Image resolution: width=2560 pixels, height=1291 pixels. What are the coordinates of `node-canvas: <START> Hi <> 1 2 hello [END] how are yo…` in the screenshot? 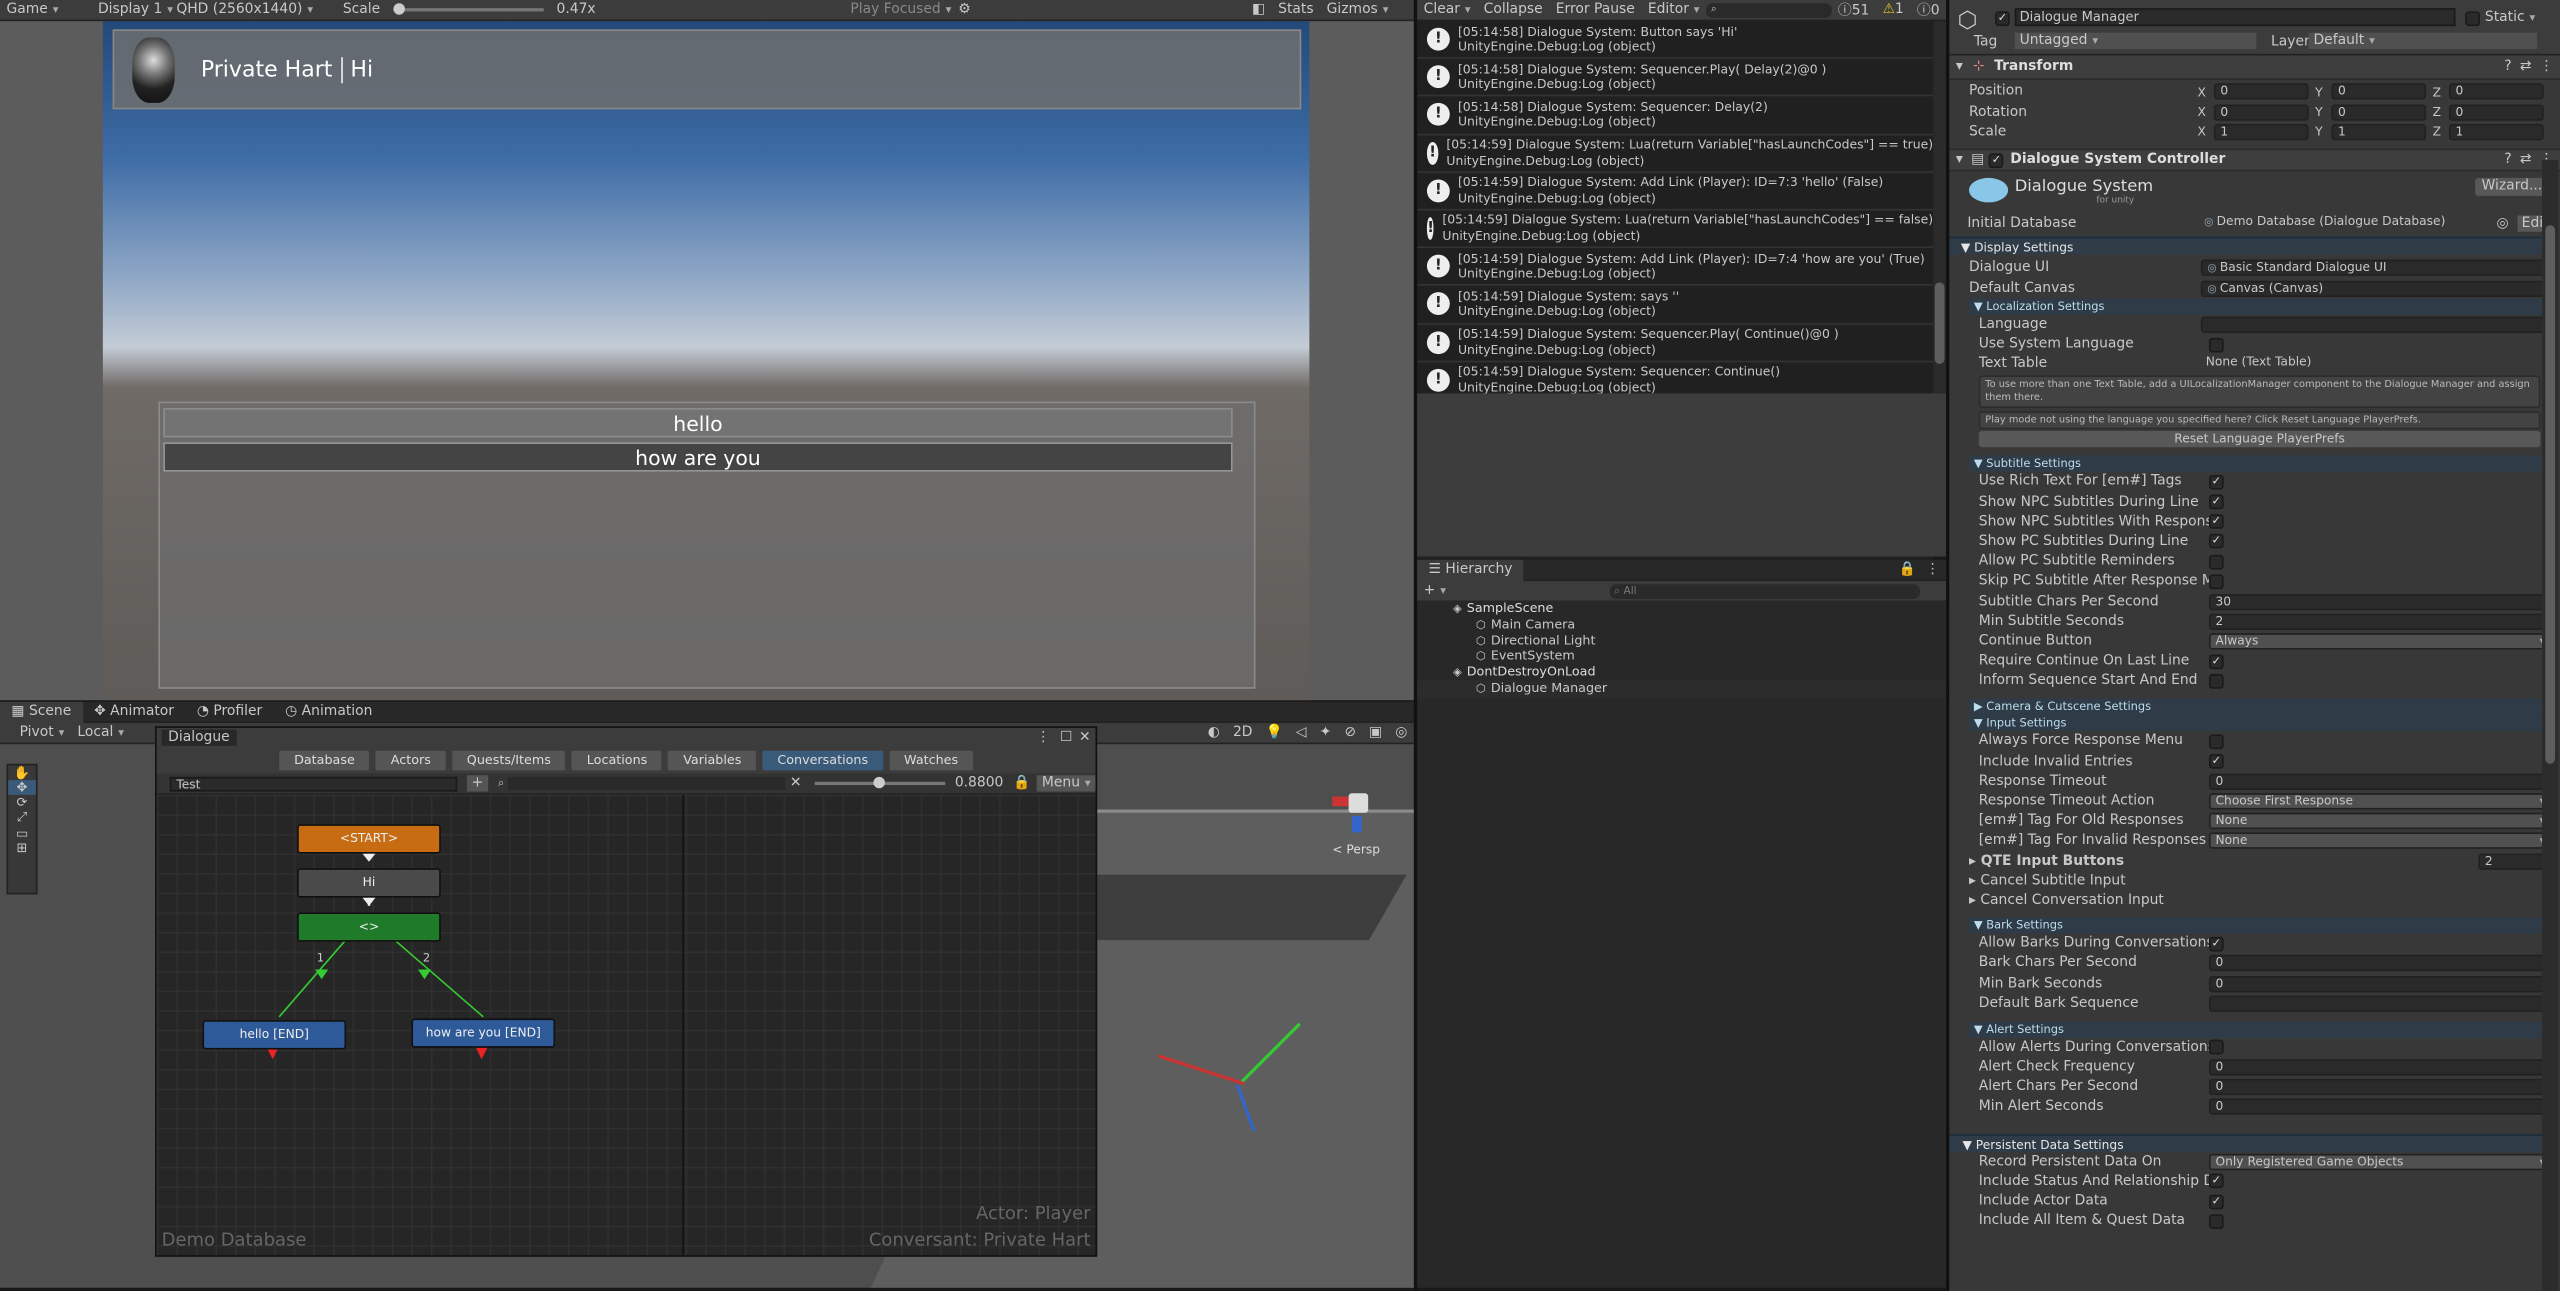 It's located at (626, 1025).